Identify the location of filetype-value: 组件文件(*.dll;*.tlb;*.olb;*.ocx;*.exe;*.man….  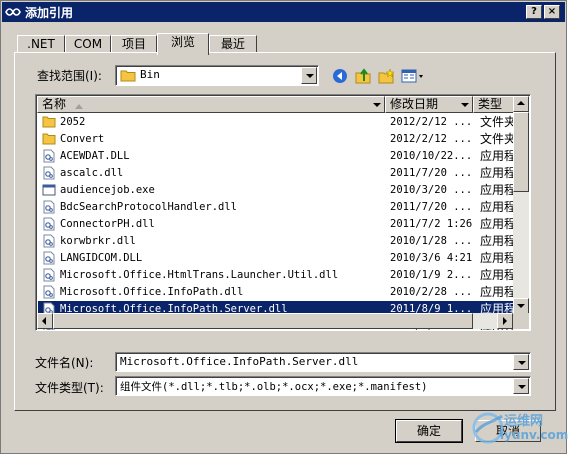
(274, 387).